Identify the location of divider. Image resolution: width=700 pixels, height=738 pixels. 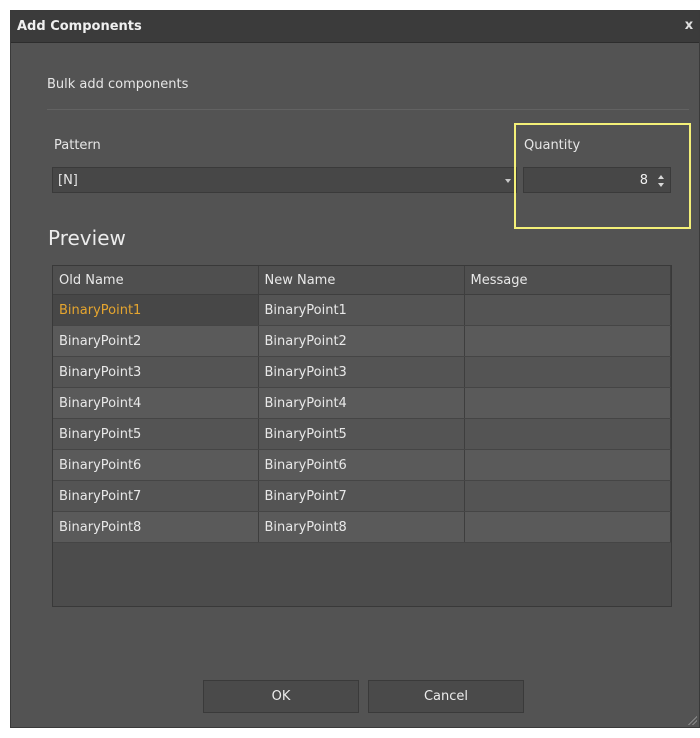
(368, 109).